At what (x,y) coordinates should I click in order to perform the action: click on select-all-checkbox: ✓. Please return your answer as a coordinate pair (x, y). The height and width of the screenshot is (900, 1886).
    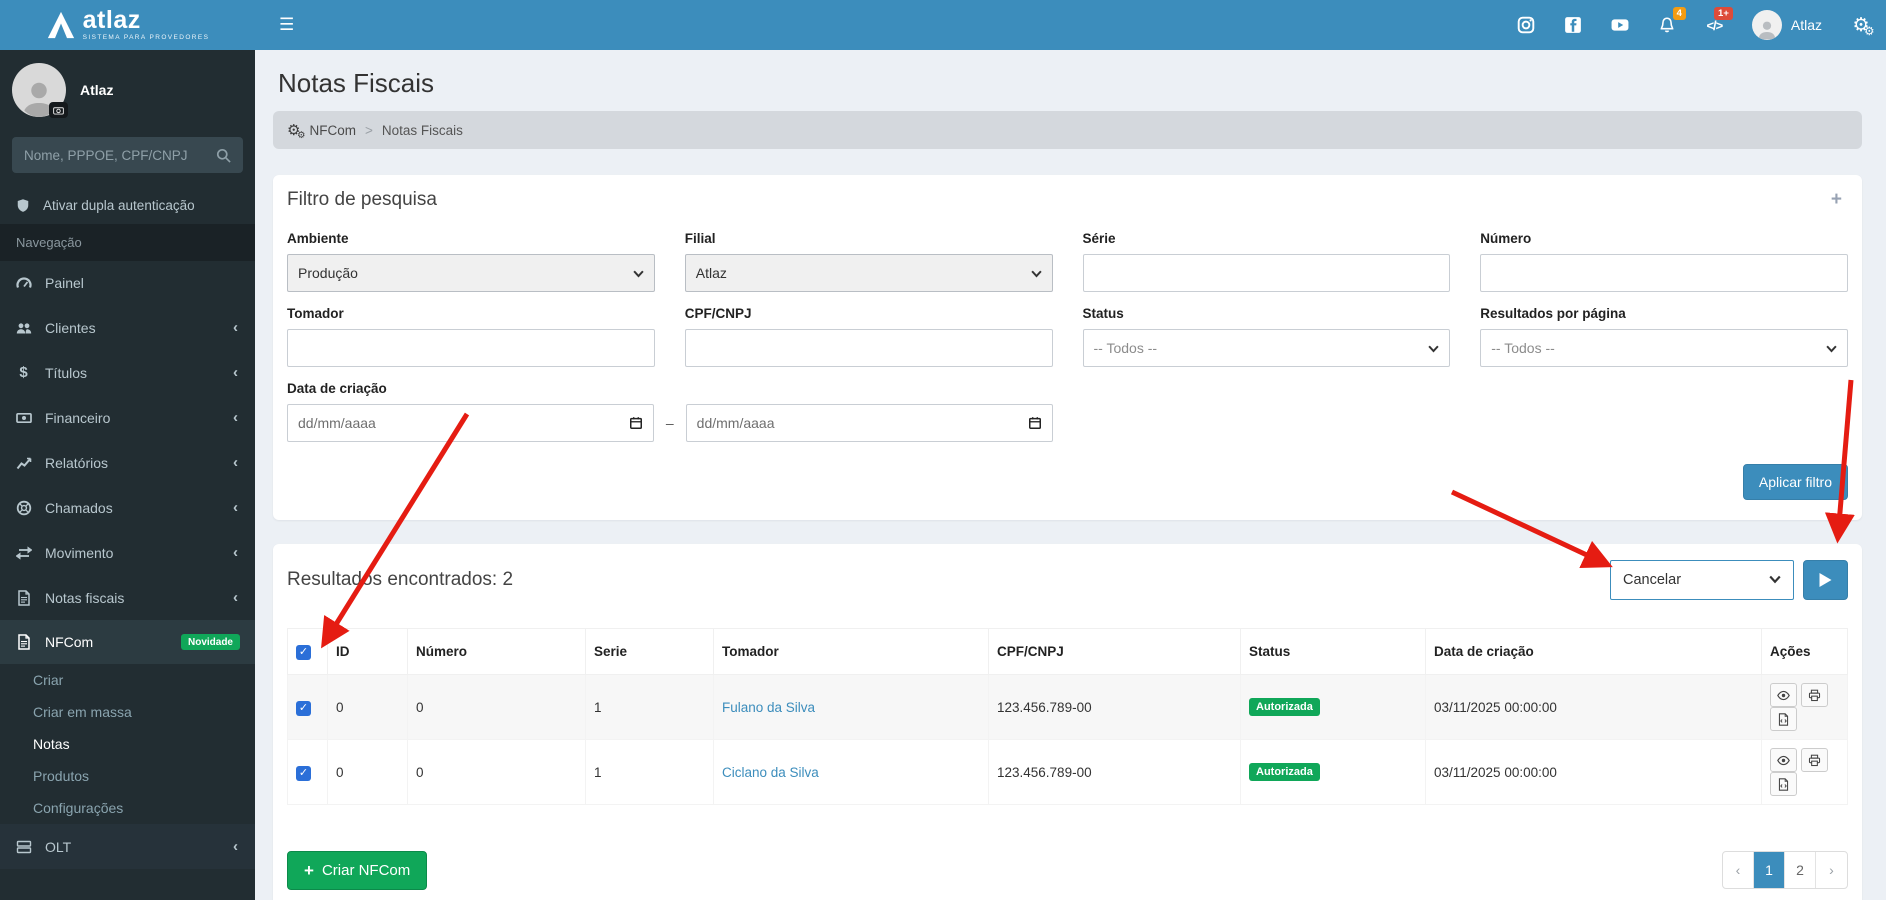
    Looking at the image, I should click on (303, 652).